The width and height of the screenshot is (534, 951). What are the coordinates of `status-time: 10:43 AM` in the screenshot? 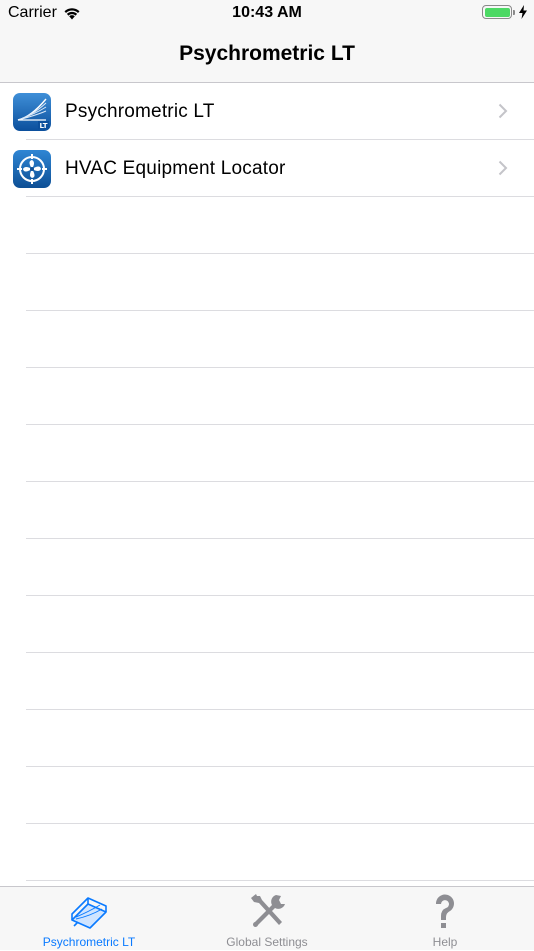 It's located at (267, 12).